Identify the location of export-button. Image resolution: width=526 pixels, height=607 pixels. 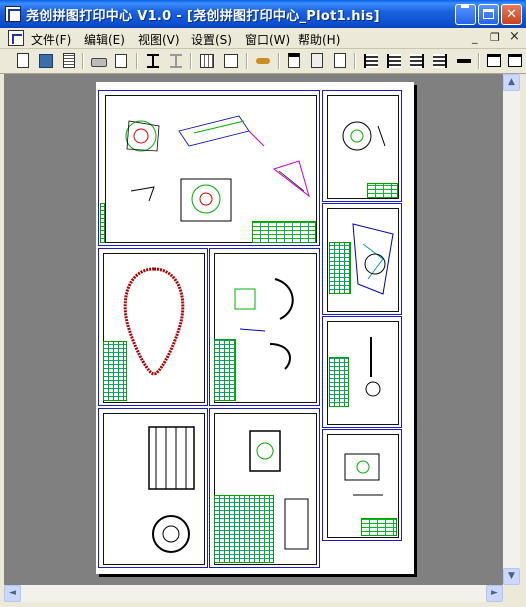
(176, 61).